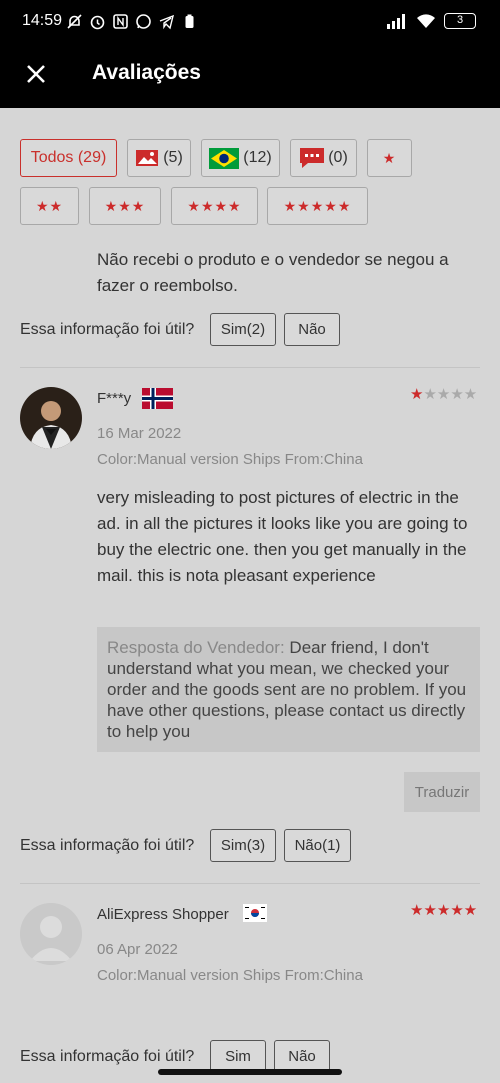 The height and width of the screenshot is (1083, 500). I want to click on telegram-icon, so click(166, 21).